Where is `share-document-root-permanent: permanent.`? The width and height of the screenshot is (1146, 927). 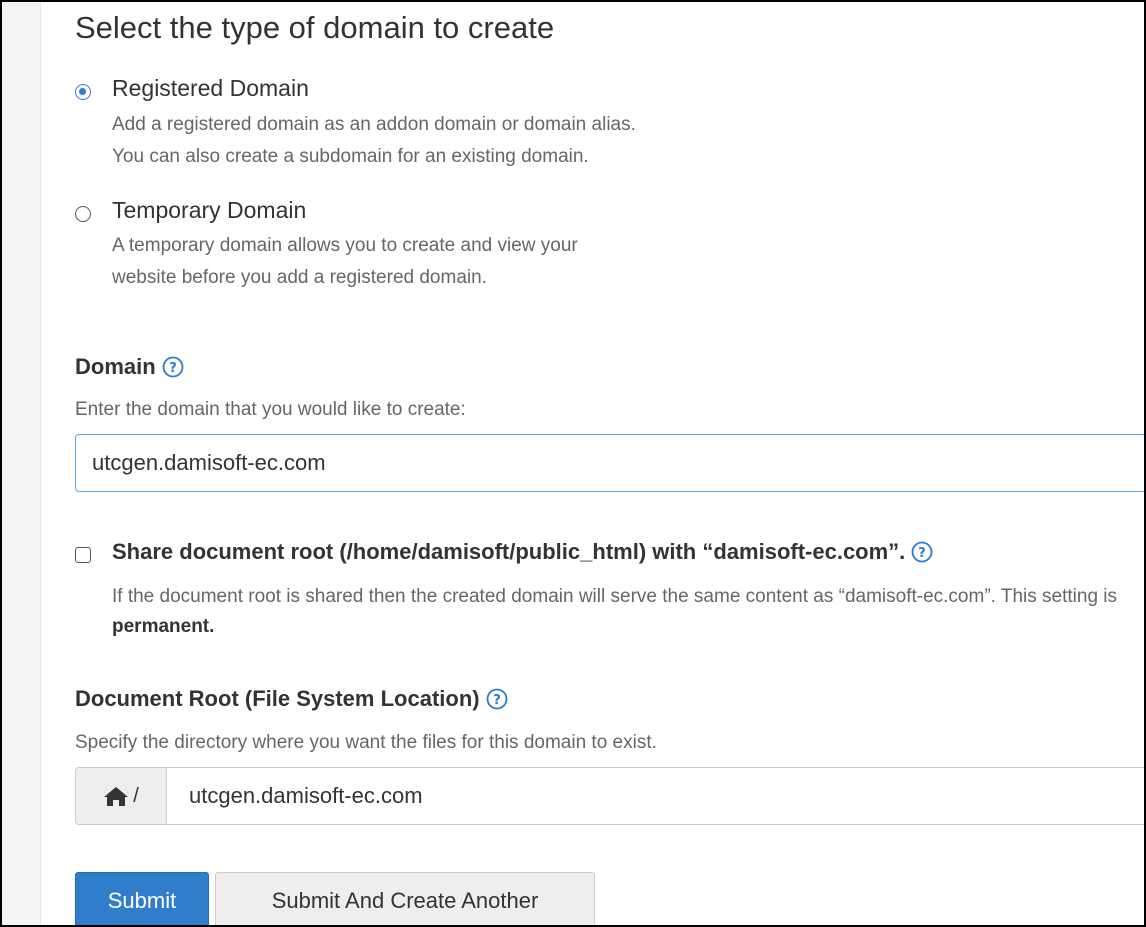
share-document-root-permanent: permanent. is located at coordinates (163, 626).